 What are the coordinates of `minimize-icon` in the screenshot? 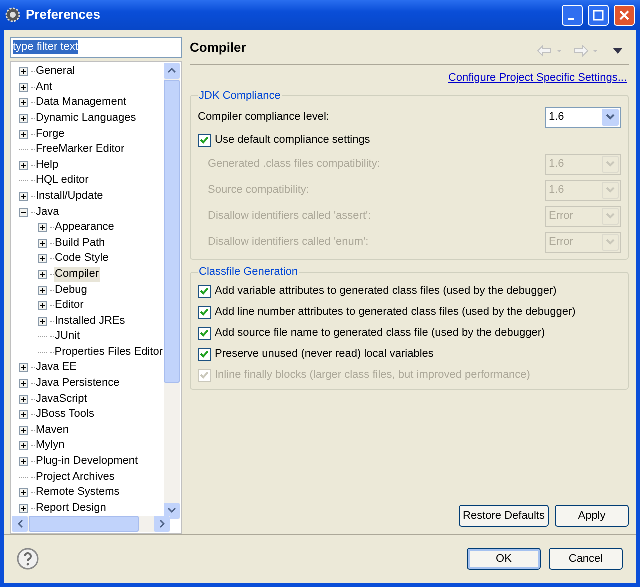 It's located at (571, 19).